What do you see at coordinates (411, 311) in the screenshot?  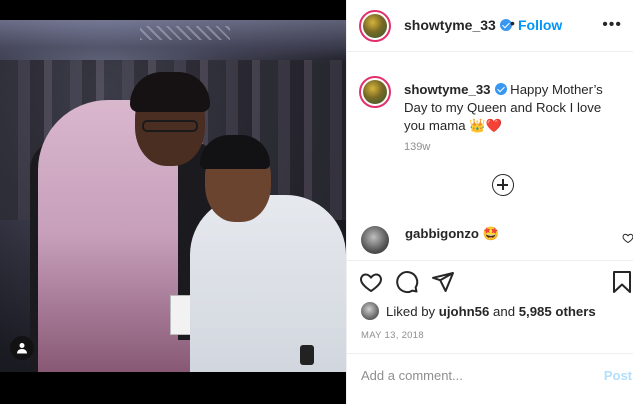 I see `liked-by-prefix: Liked by` at bounding box center [411, 311].